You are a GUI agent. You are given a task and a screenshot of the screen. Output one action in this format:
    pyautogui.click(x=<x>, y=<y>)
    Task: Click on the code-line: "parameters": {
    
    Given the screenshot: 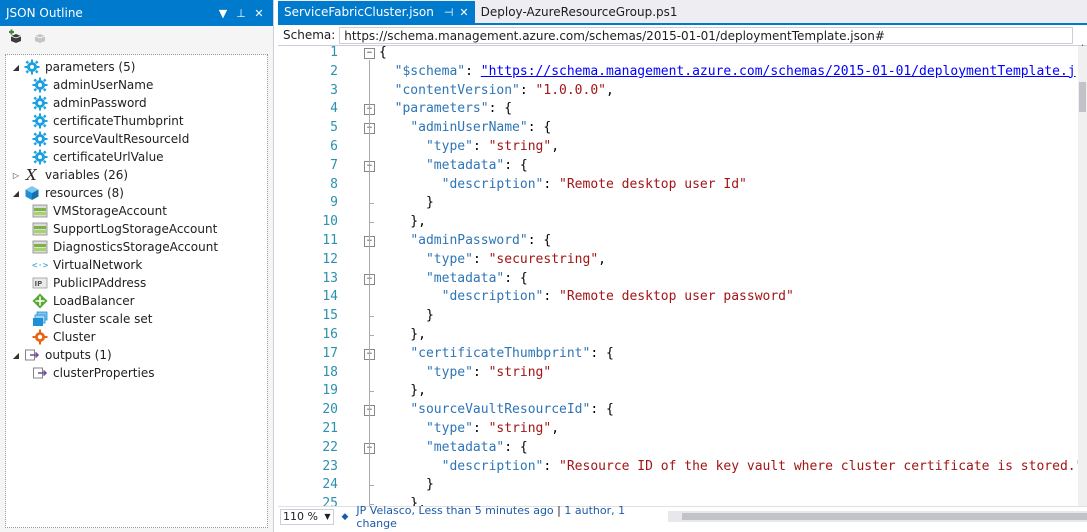 What is the action you would take?
    pyautogui.click(x=445, y=109)
    